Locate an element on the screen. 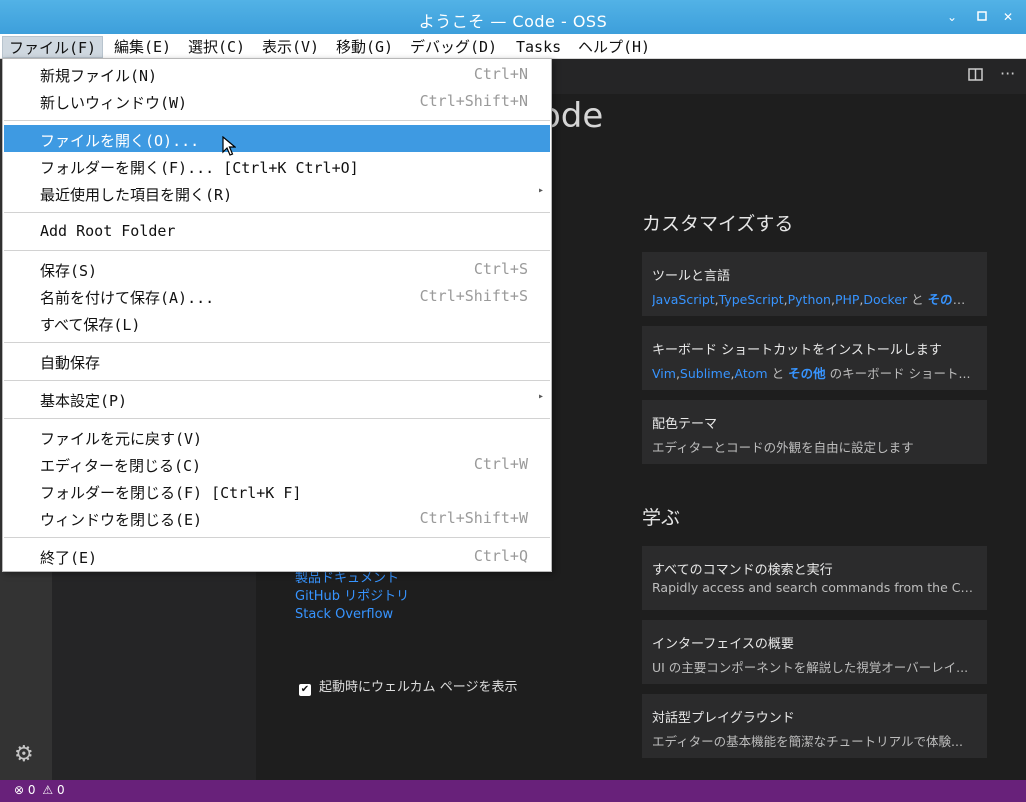 The width and height of the screenshot is (1026, 802). menu-item-add-root-folder: Add Root Folder is located at coordinates (277, 230).